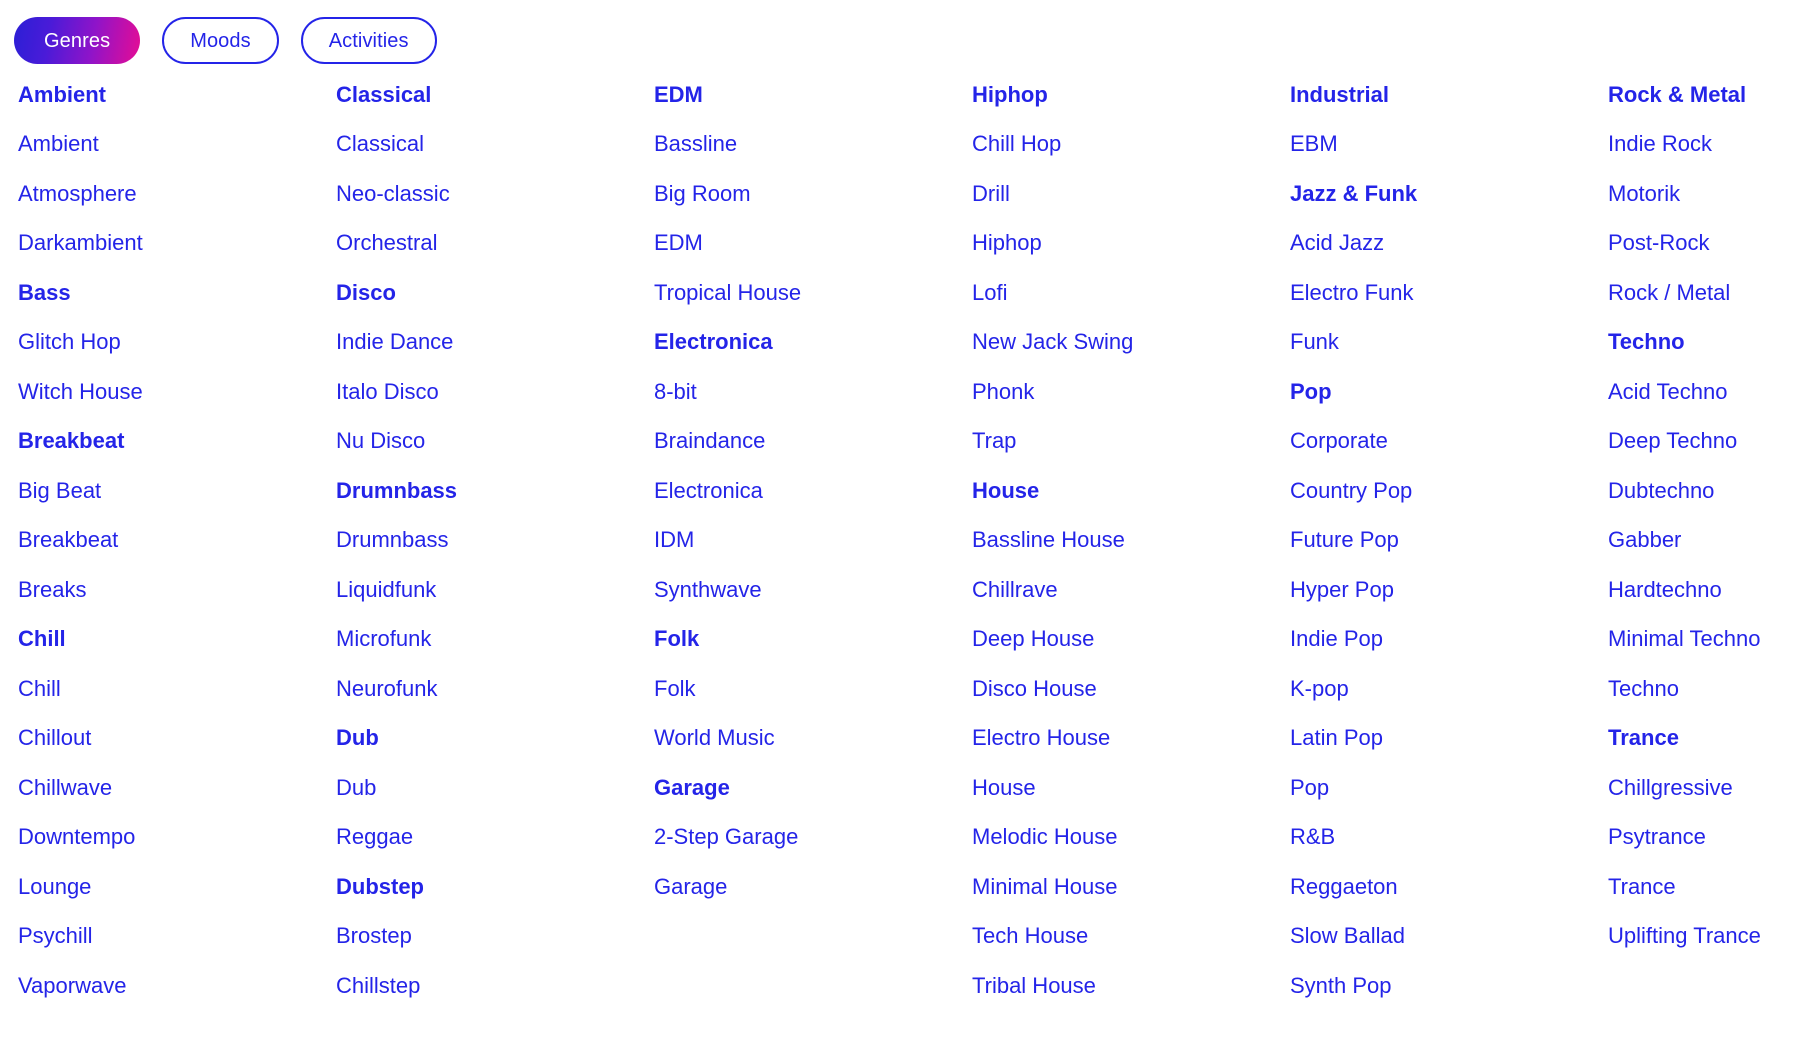 The width and height of the screenshot is (1800, 1041). I want to click on genre-item: Brostep, so click(495, 937).